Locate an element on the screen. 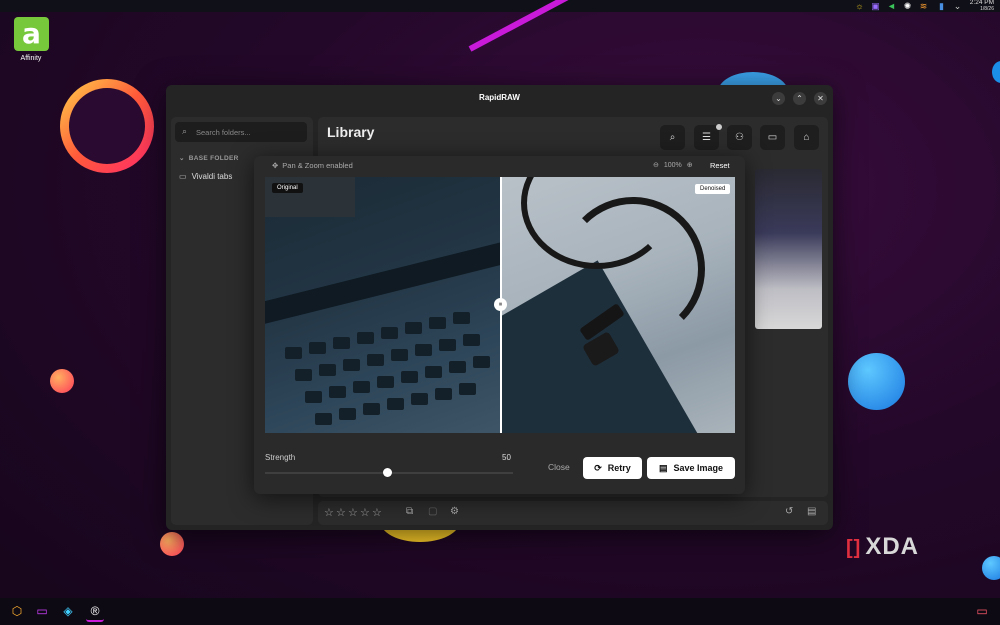  minimize-icon: ⌄ is located at coordinates (778, 98).